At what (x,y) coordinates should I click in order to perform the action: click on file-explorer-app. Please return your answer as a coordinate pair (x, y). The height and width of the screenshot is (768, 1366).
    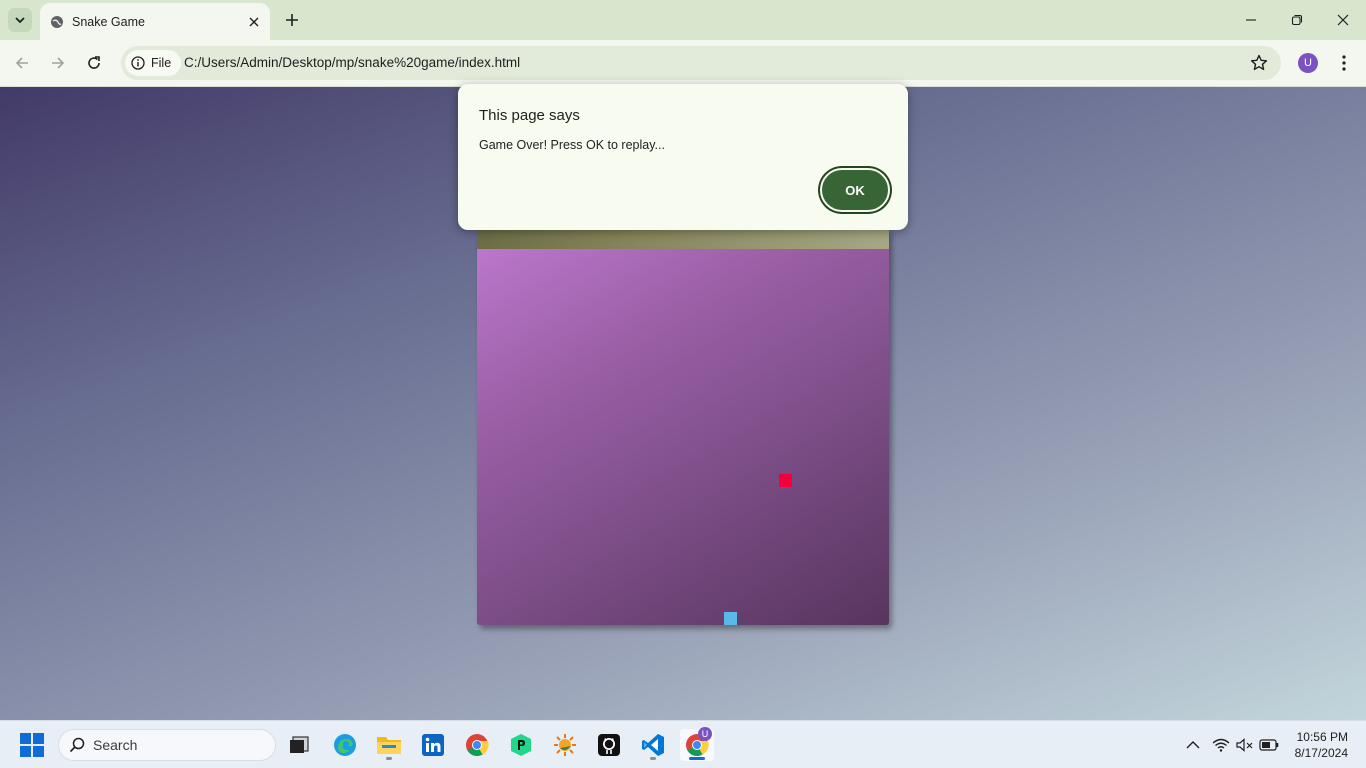
    Looking at the image, I should click on (389, 745).